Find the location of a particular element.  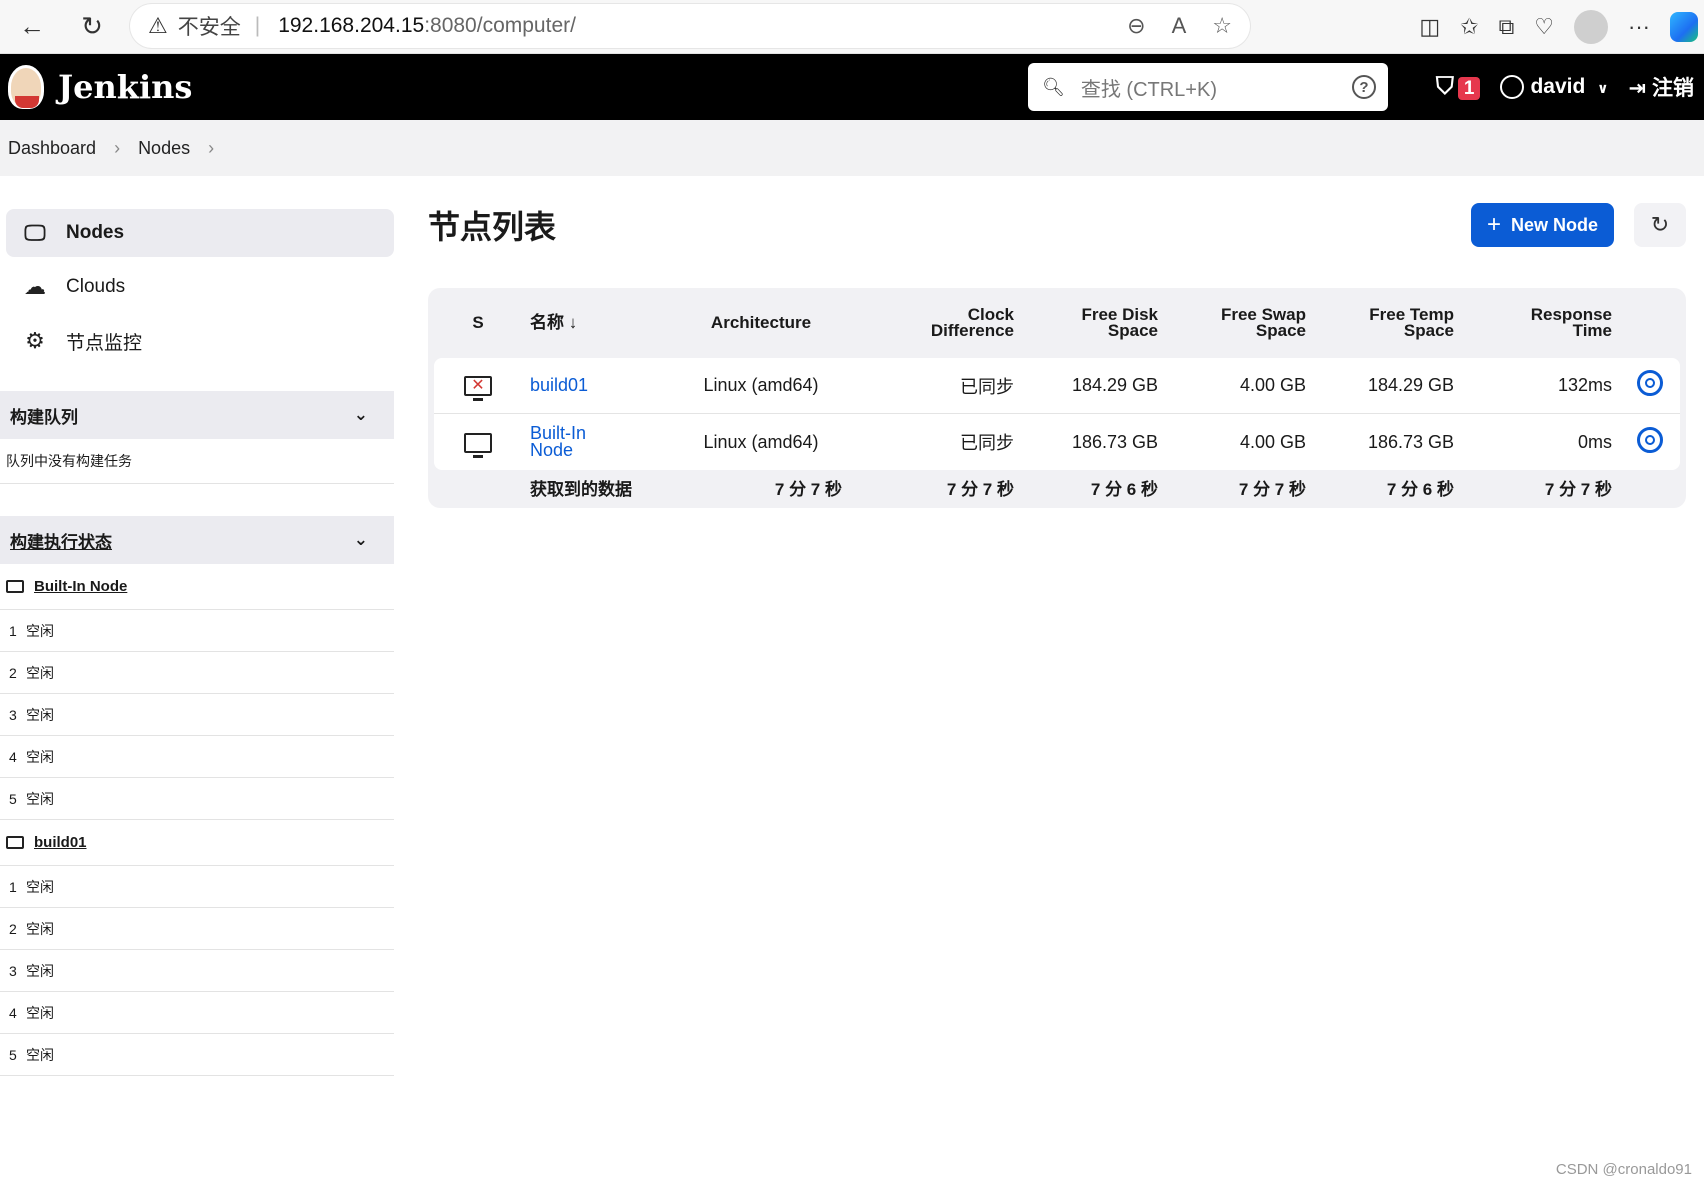

column-header-name: 名称 ↓ is located at coordinates (597, 323).